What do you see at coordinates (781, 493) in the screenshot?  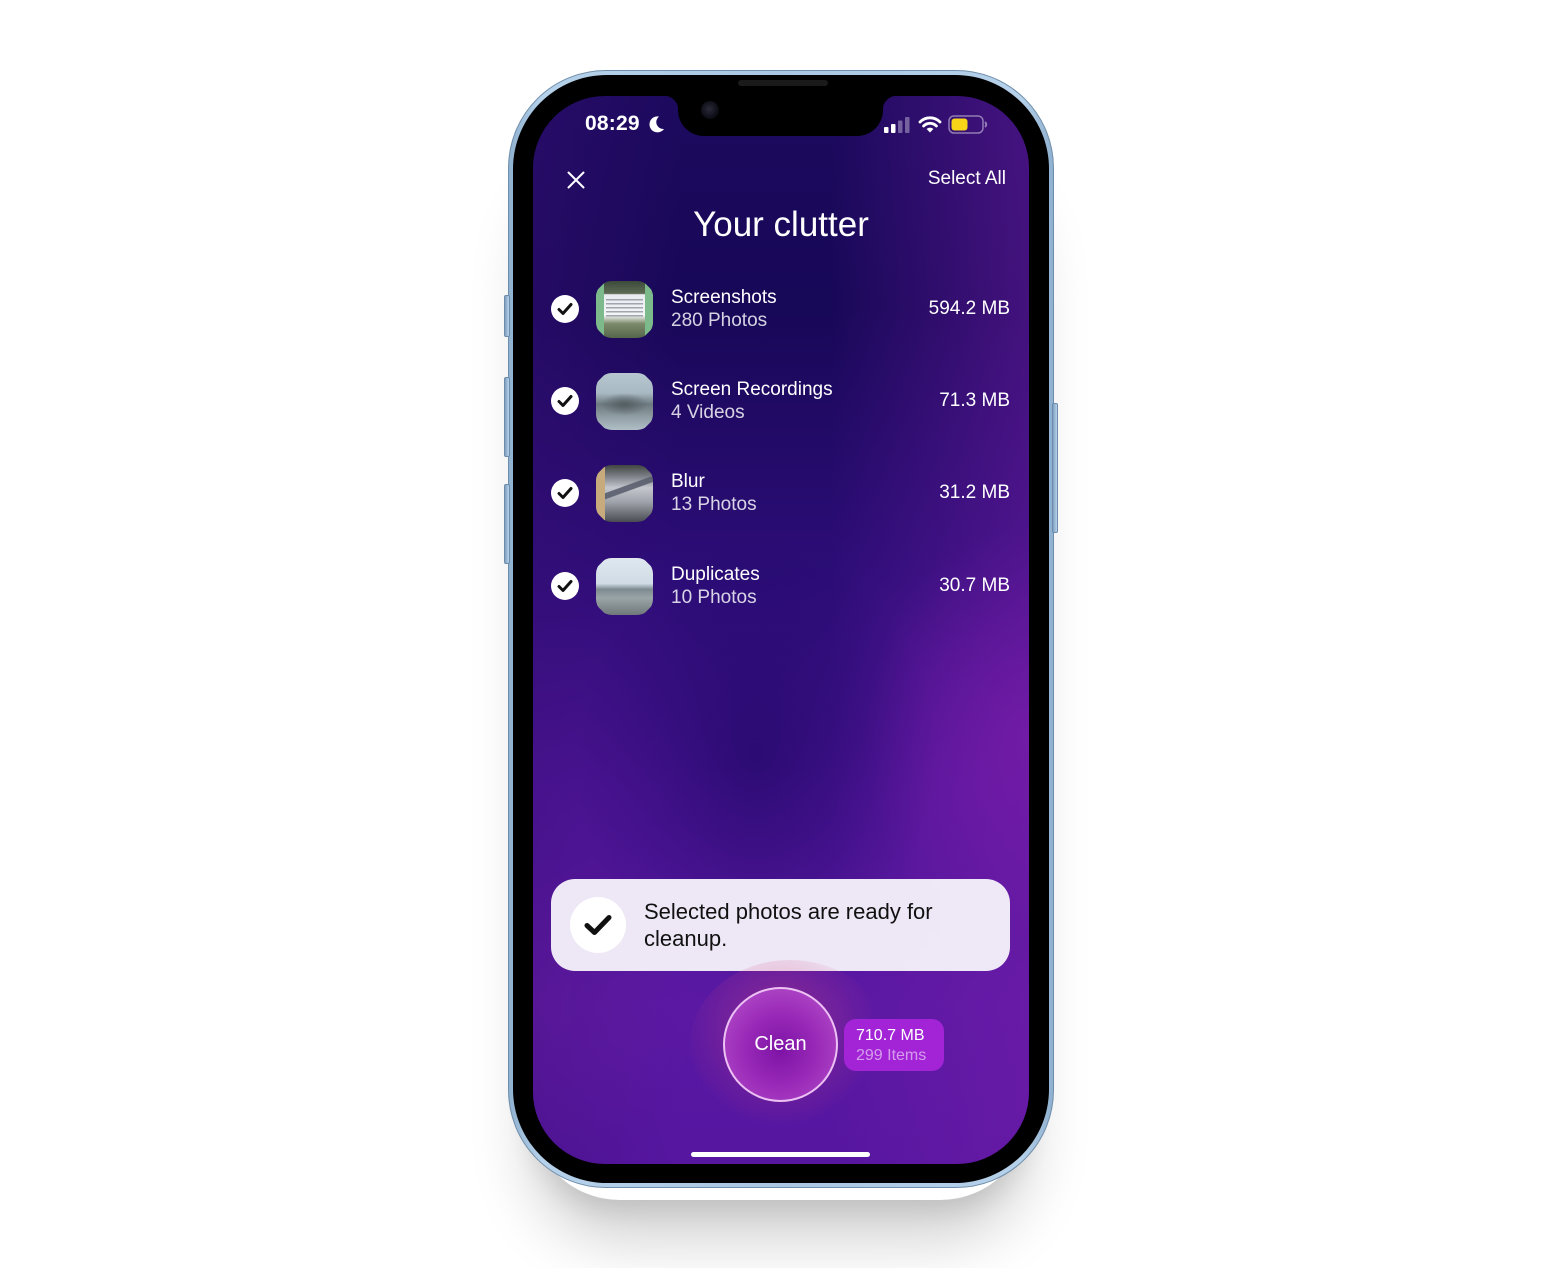 I see `category-item-blur: Blur 13 Photos 31.2 MB` at bounding box center [781, 493].